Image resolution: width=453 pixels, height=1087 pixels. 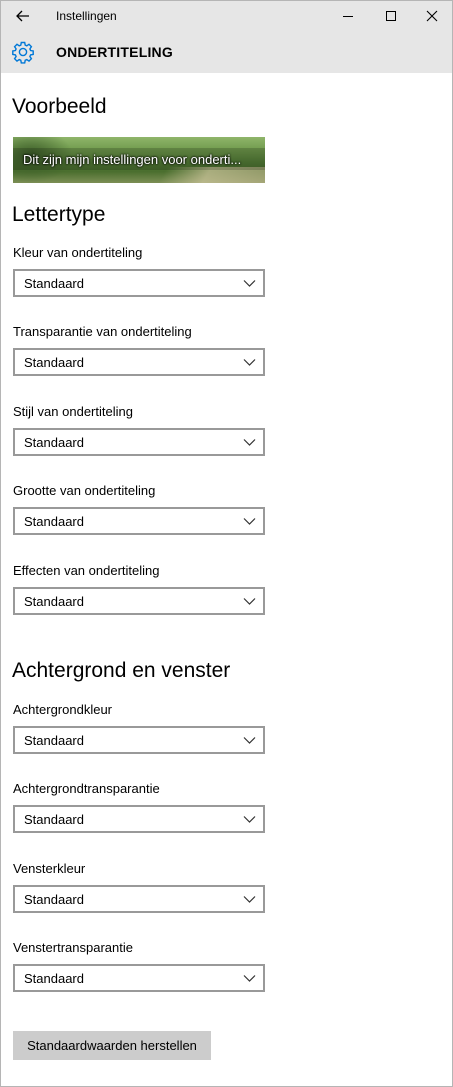 What do you see at coordinates (226, 16) in the screenshot?
I see `title-bar: Instellingen` at bounding box center [226, 16].